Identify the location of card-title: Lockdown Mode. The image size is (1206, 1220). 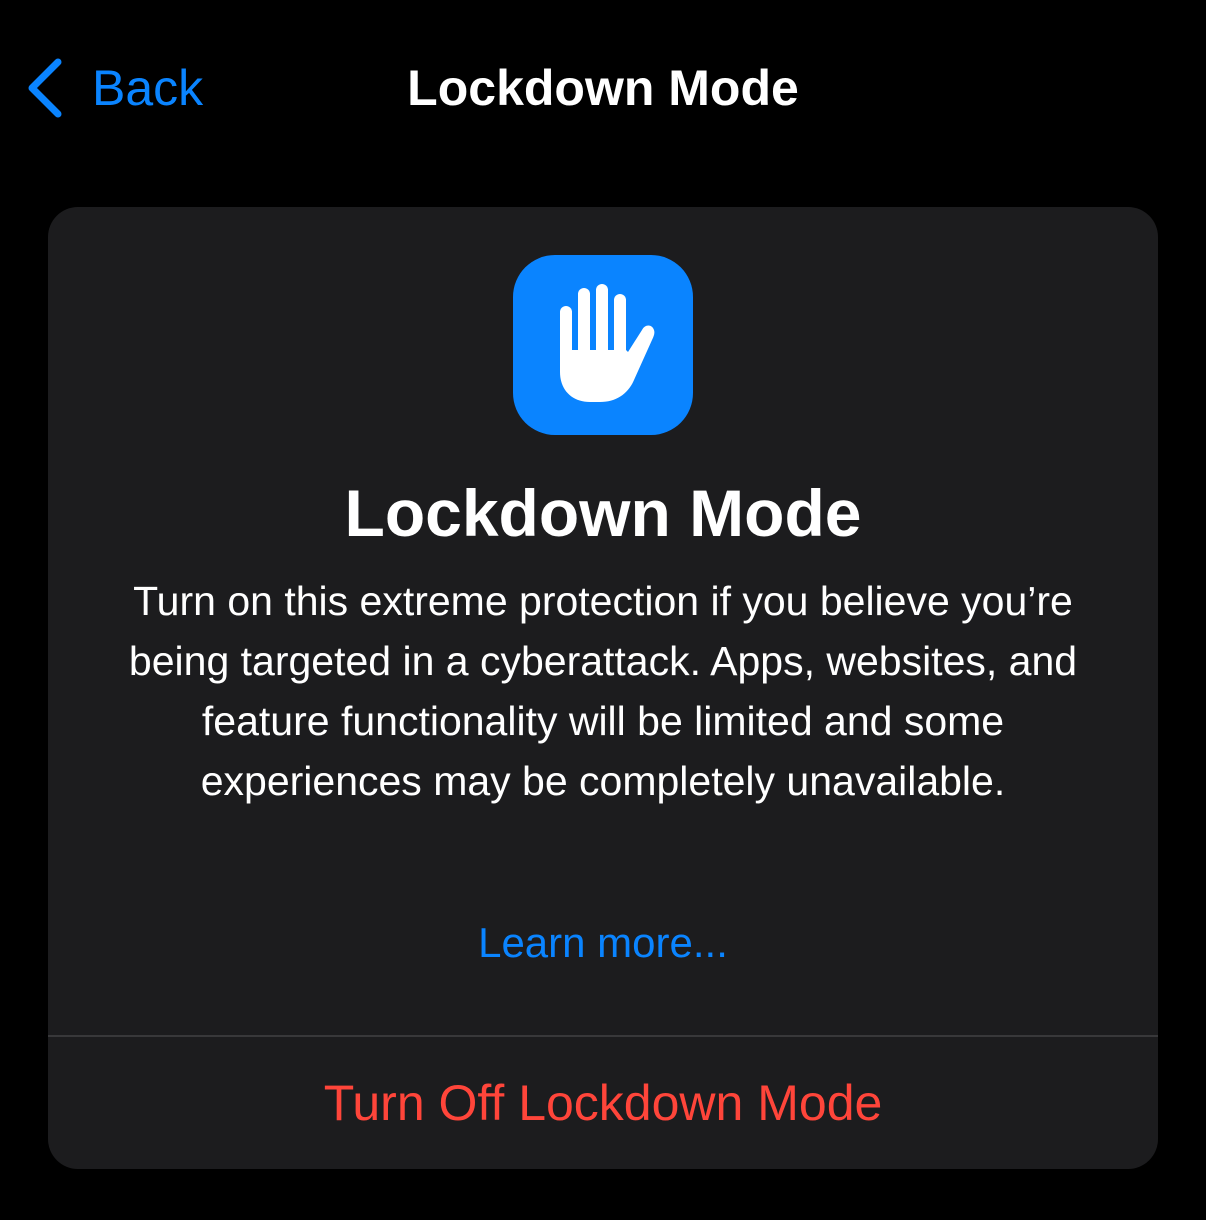
(603, 513).